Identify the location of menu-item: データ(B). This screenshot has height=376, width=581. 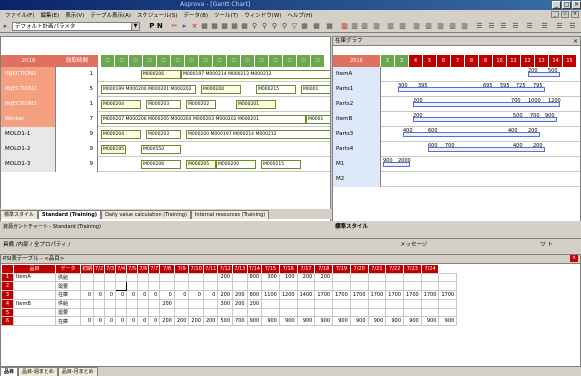
(195, 15).